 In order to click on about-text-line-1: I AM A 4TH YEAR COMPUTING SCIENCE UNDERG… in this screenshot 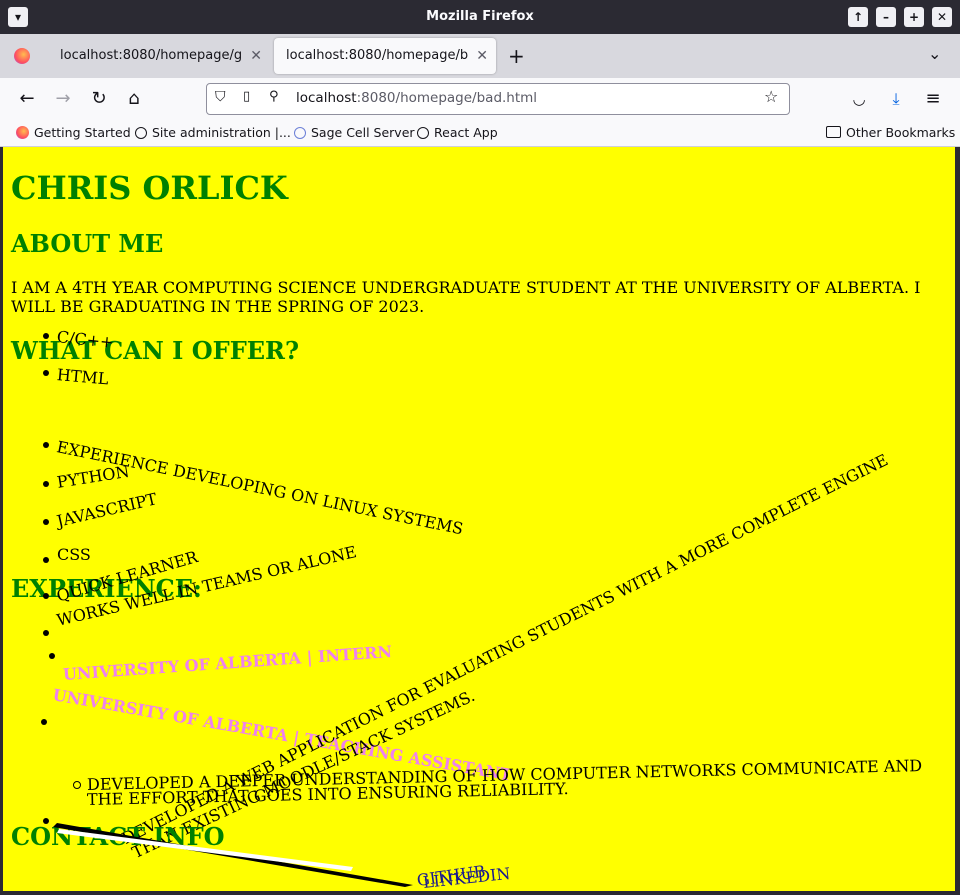, I will do `click(466, 287)`.